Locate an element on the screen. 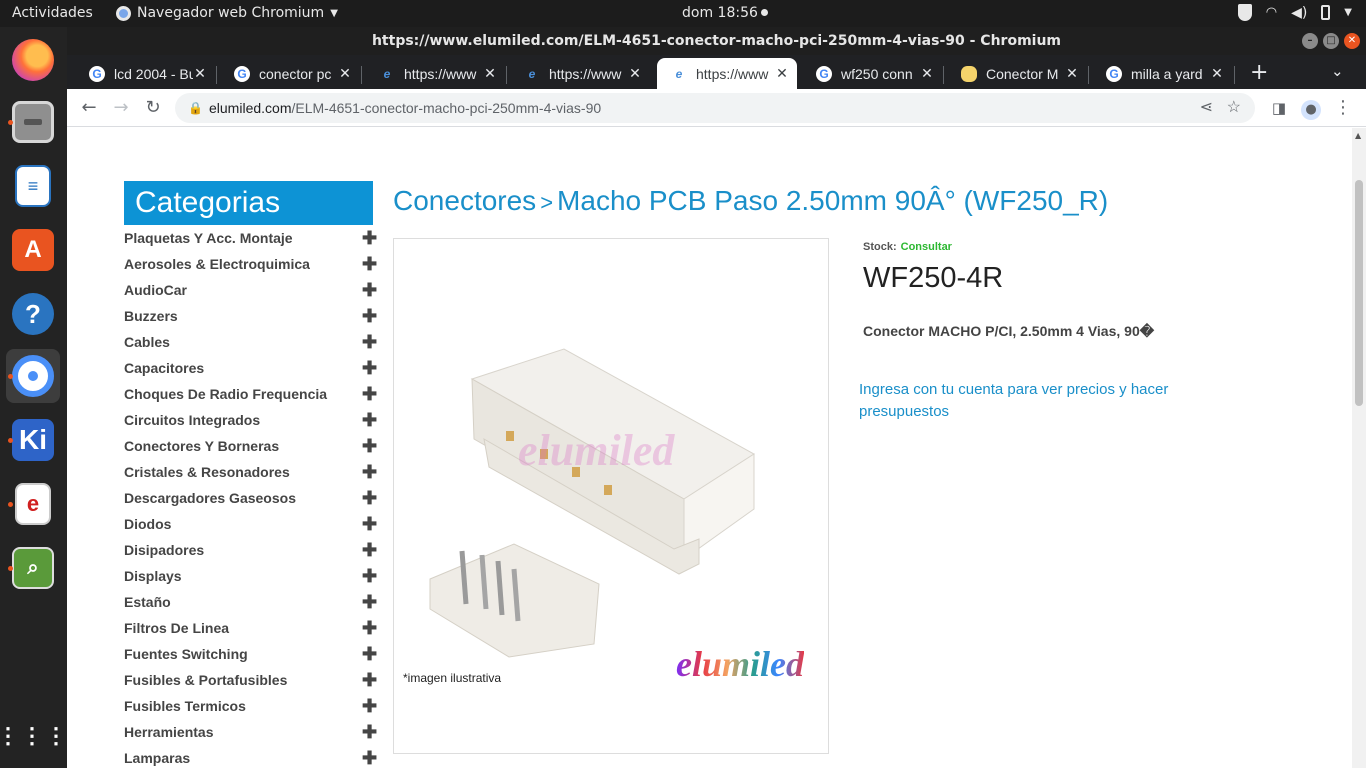 Image resolution: width=1366 pixels, height=768 pixels. category-item: Descargadores Gaseosos ✚ is located at coordinates (250, 498).